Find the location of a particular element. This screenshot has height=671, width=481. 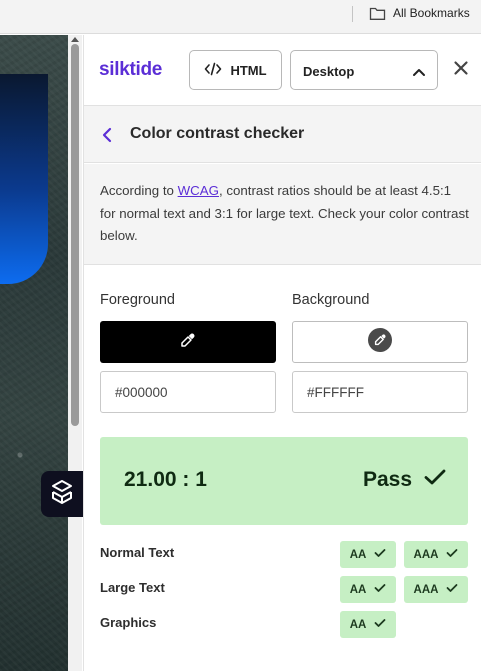

background-label: Background is located at coordinates (331, 300).